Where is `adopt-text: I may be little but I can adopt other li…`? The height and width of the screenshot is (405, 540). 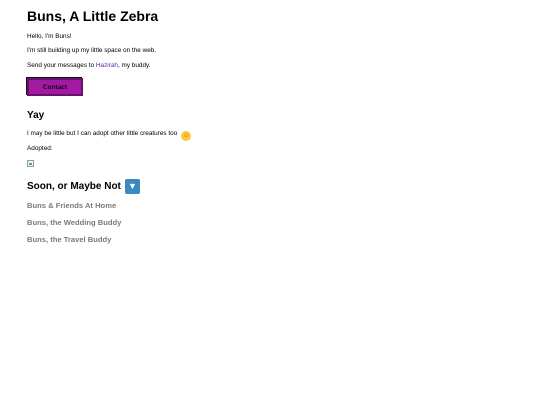 adopt-text: I may be little but I can adopt other li… is located at coordinates (102, 133).